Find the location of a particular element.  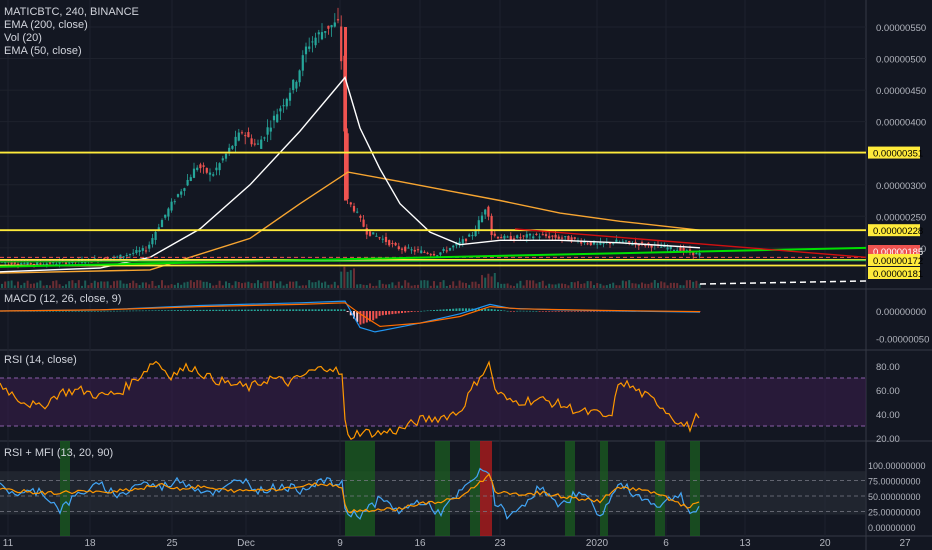

price-label: 0.00000172 is located at coordinates (898, 261).